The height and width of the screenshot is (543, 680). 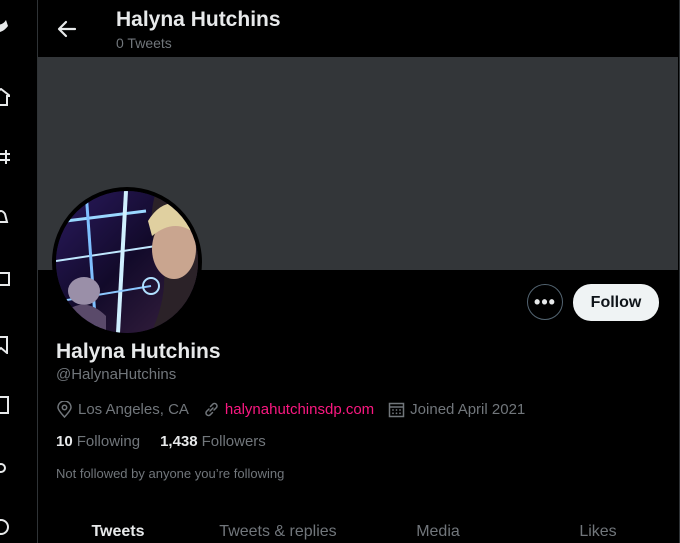 What do you see at coordinates (64, 409) in the screenshot?
I see `location-pin-icon` at bounding box center [64, 409].